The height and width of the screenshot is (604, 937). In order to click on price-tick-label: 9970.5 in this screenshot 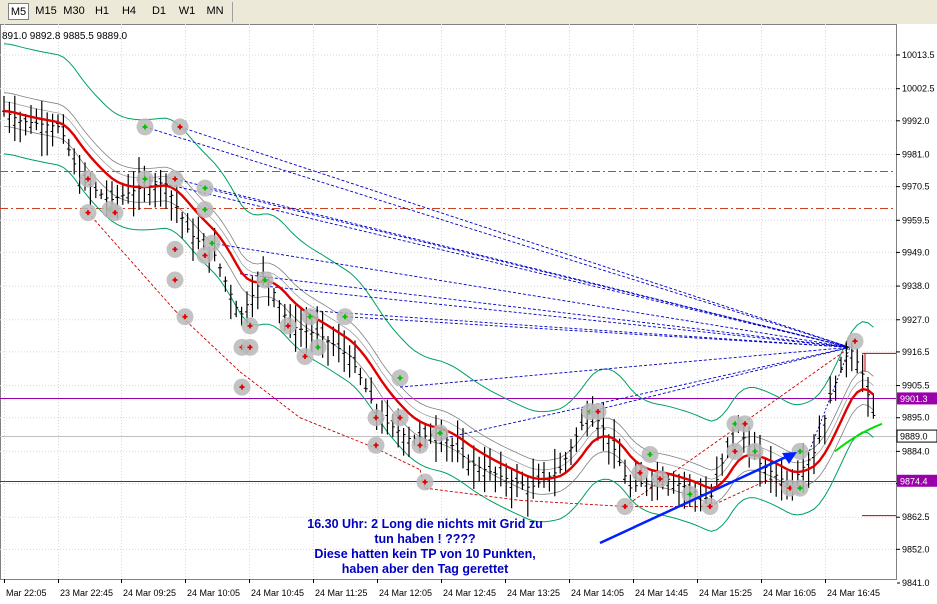, I will do `click(916, 187)`.